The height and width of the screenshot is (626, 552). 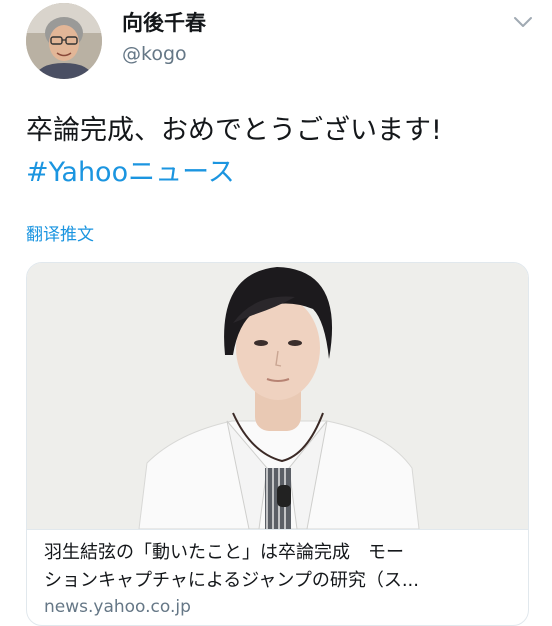 I want to click on avatar, so click(x=64, y=41).